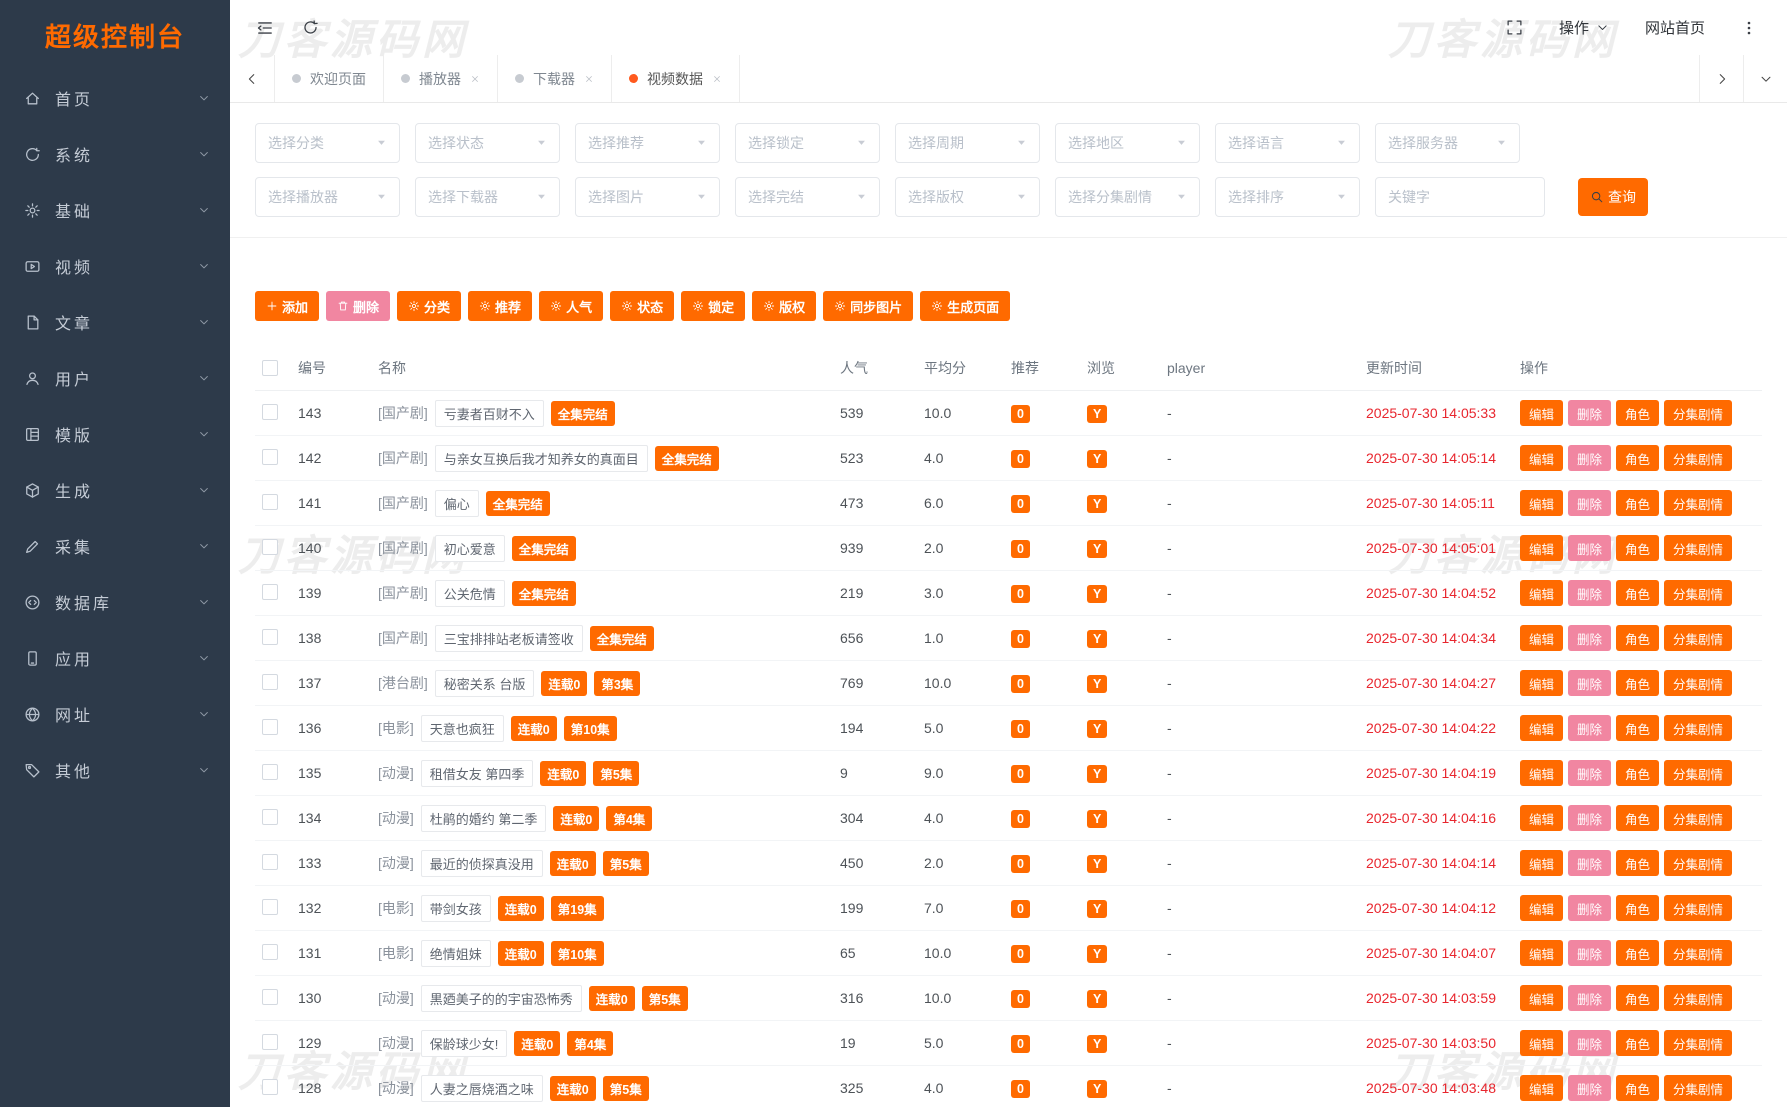 Image resolution: width=1787 pixels, height=1107 pixels. I want to click on recommend-button: 推荐, so click(500, 306).